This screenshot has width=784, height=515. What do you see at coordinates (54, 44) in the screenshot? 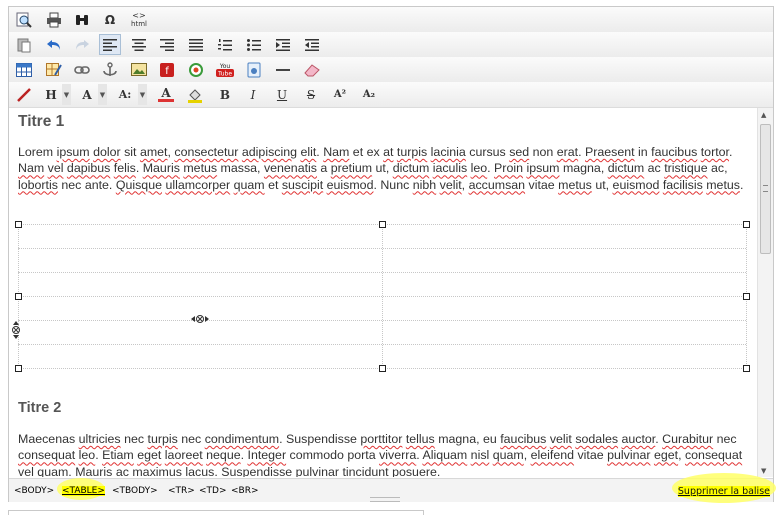
I see `undo-button` at bounding box center [54, 44].